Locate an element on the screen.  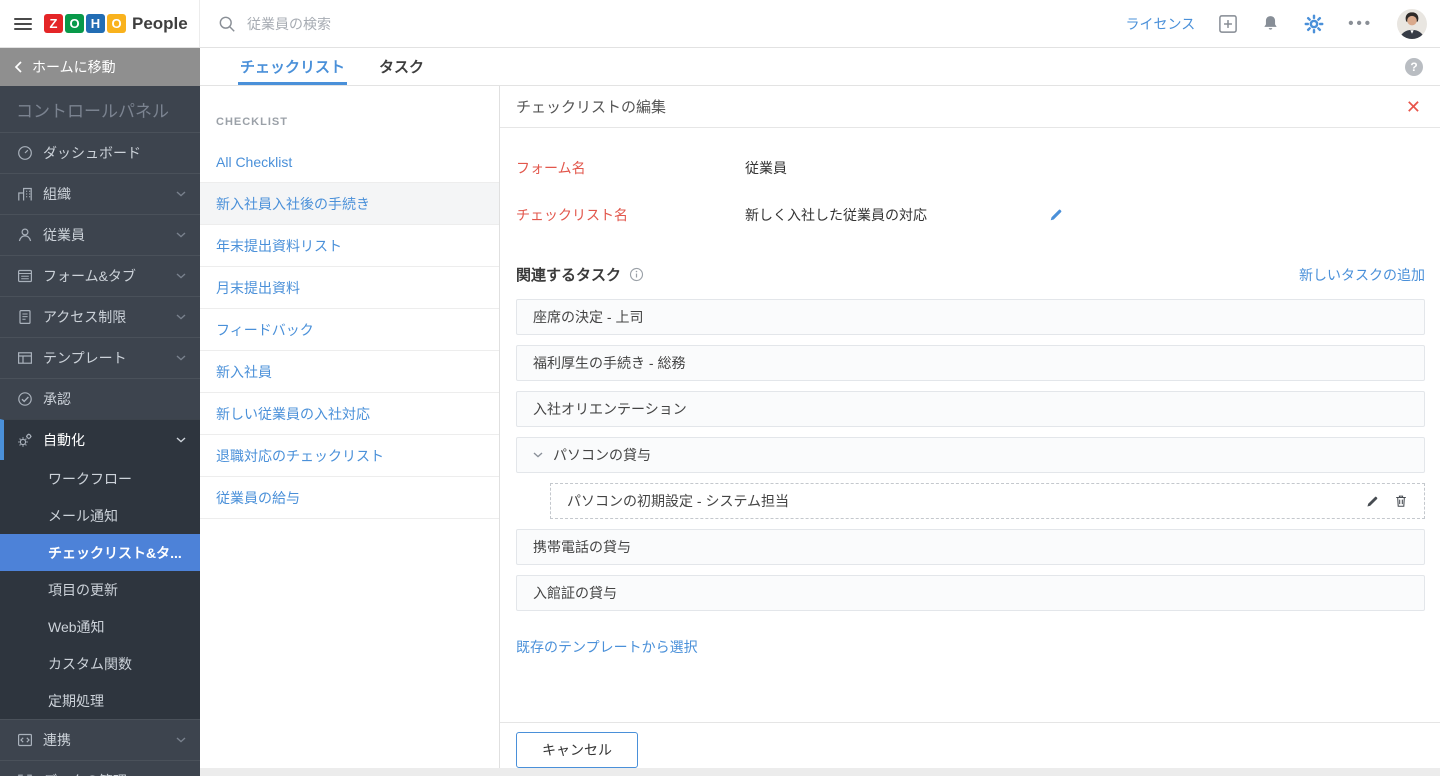
checklist-list-item: 新しい従業員の入社対応 is located at coordinates (349, 414).